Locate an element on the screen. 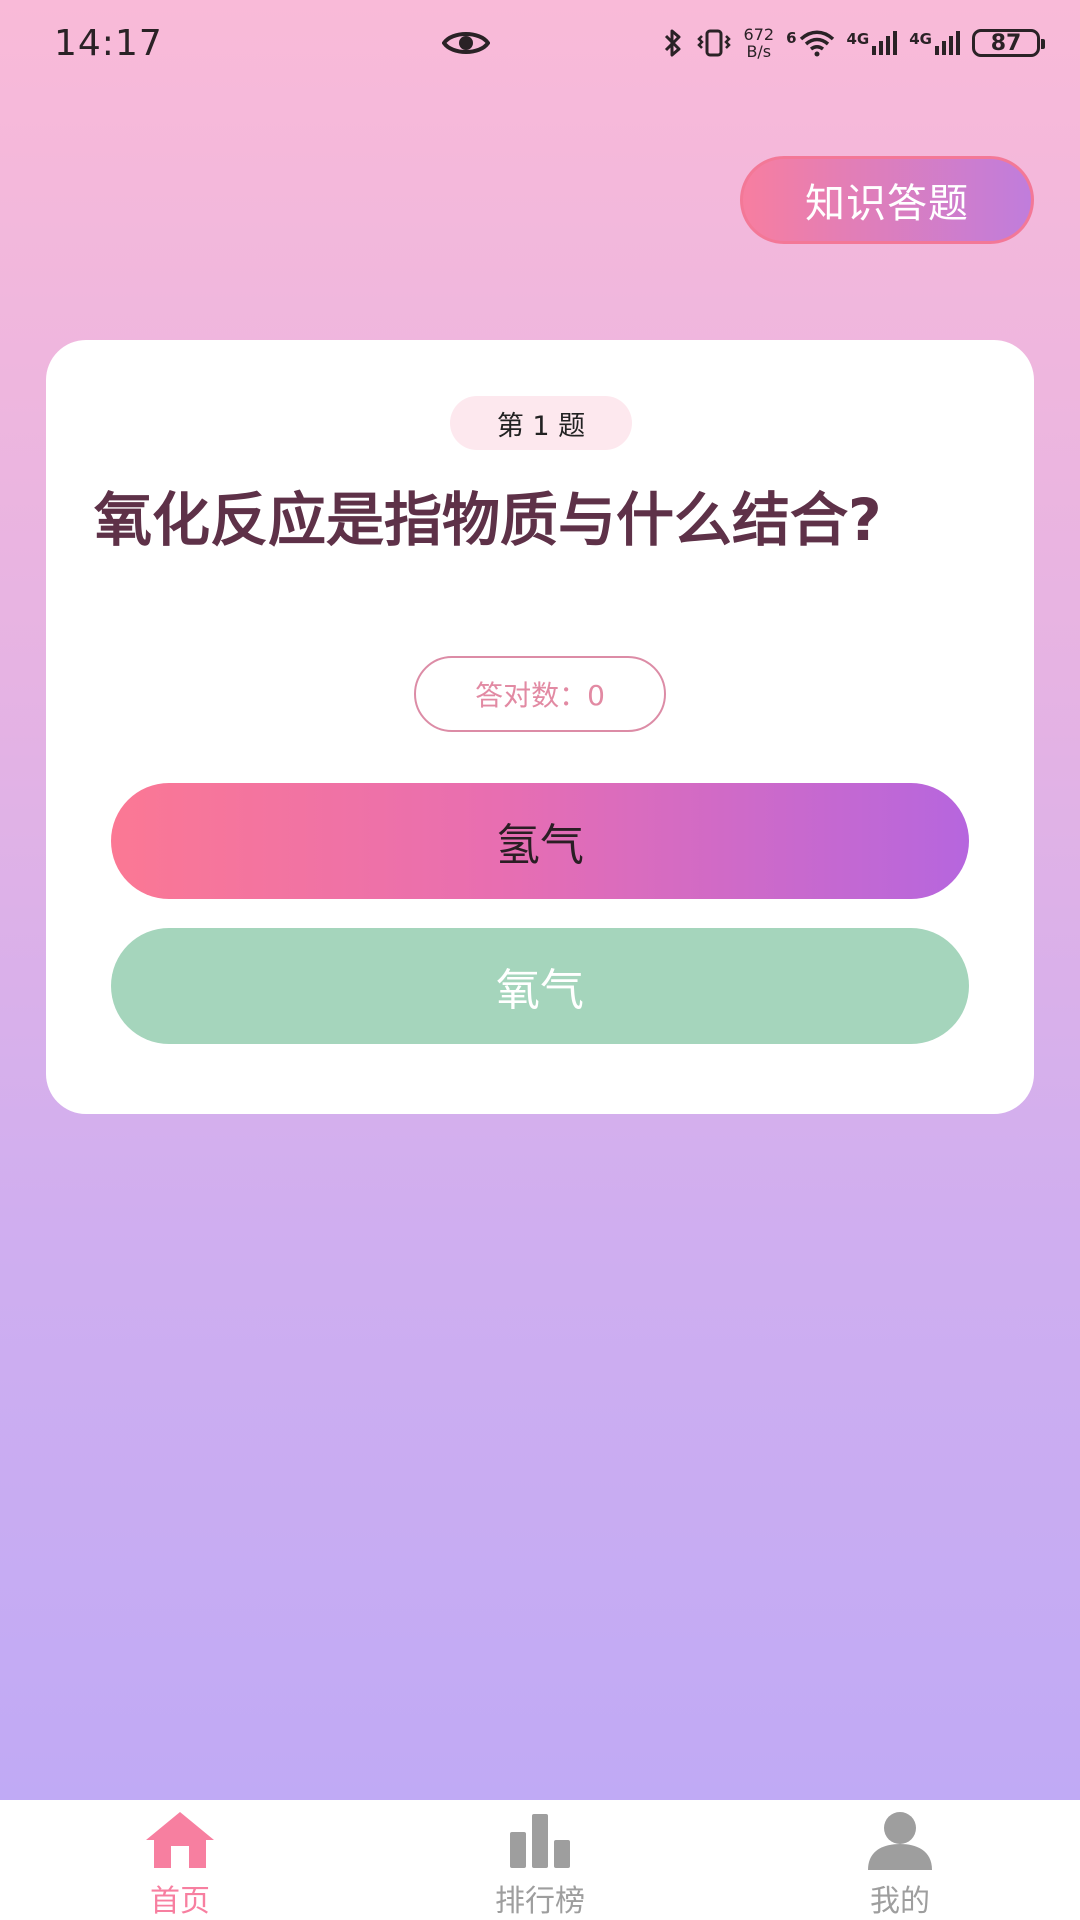 The height and width of the screenshot is (1920, 1080). vibrate-icon is located at coordinates (714, 43).